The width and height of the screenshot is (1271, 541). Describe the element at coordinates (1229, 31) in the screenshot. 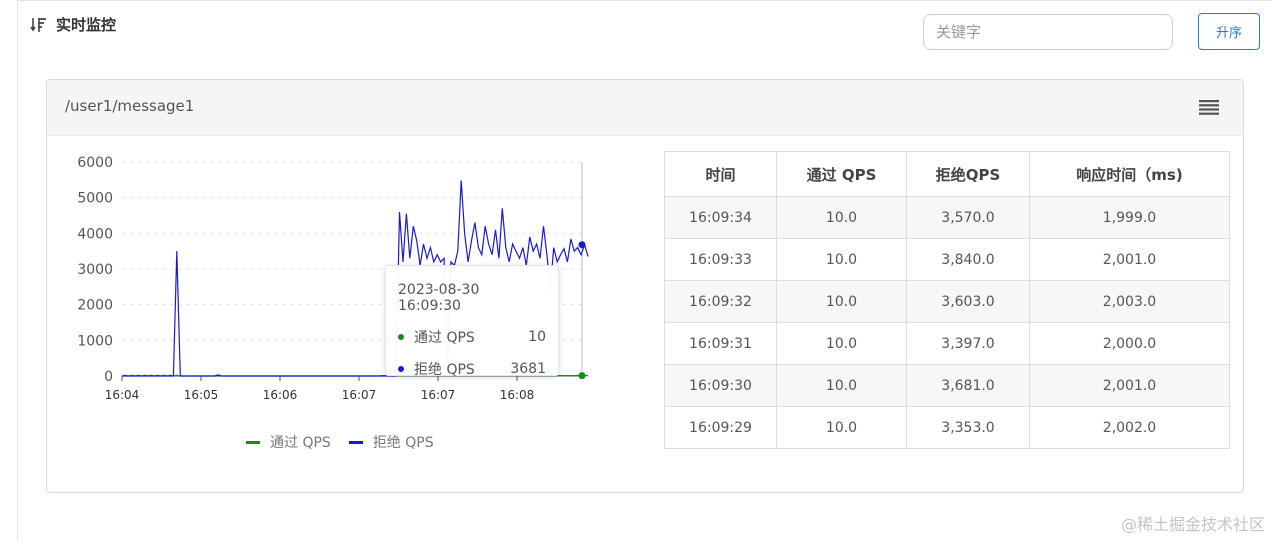

I see `sort-ascending-button: 升序` at that location.